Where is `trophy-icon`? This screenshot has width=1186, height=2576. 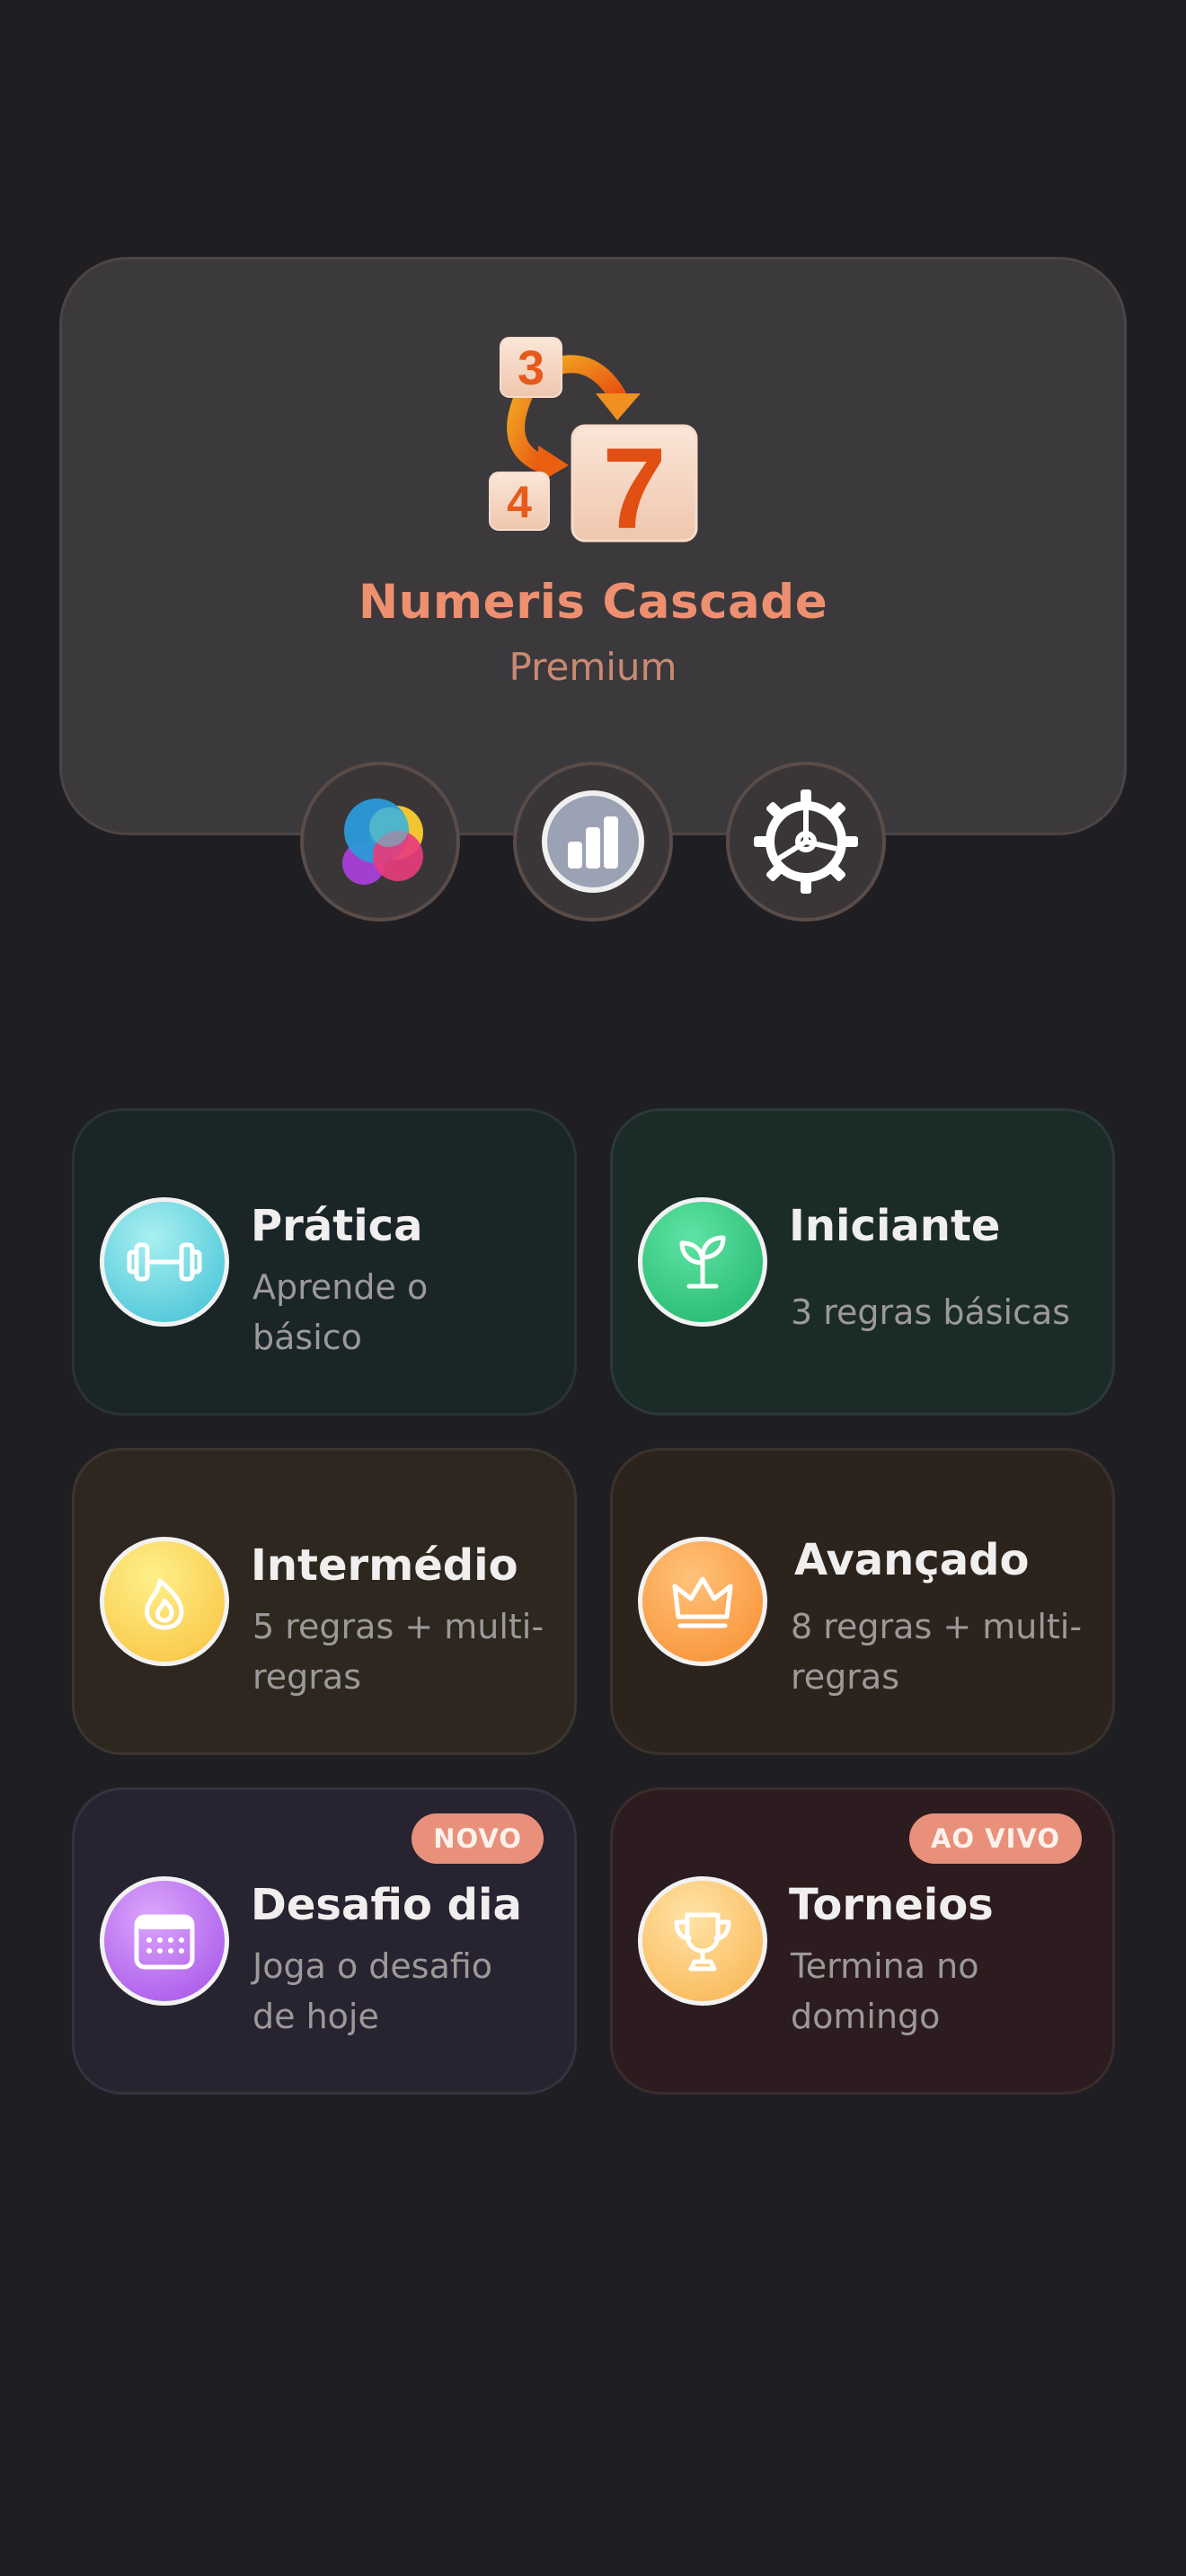 trophy-icon is located at coordinates (702, 1941).